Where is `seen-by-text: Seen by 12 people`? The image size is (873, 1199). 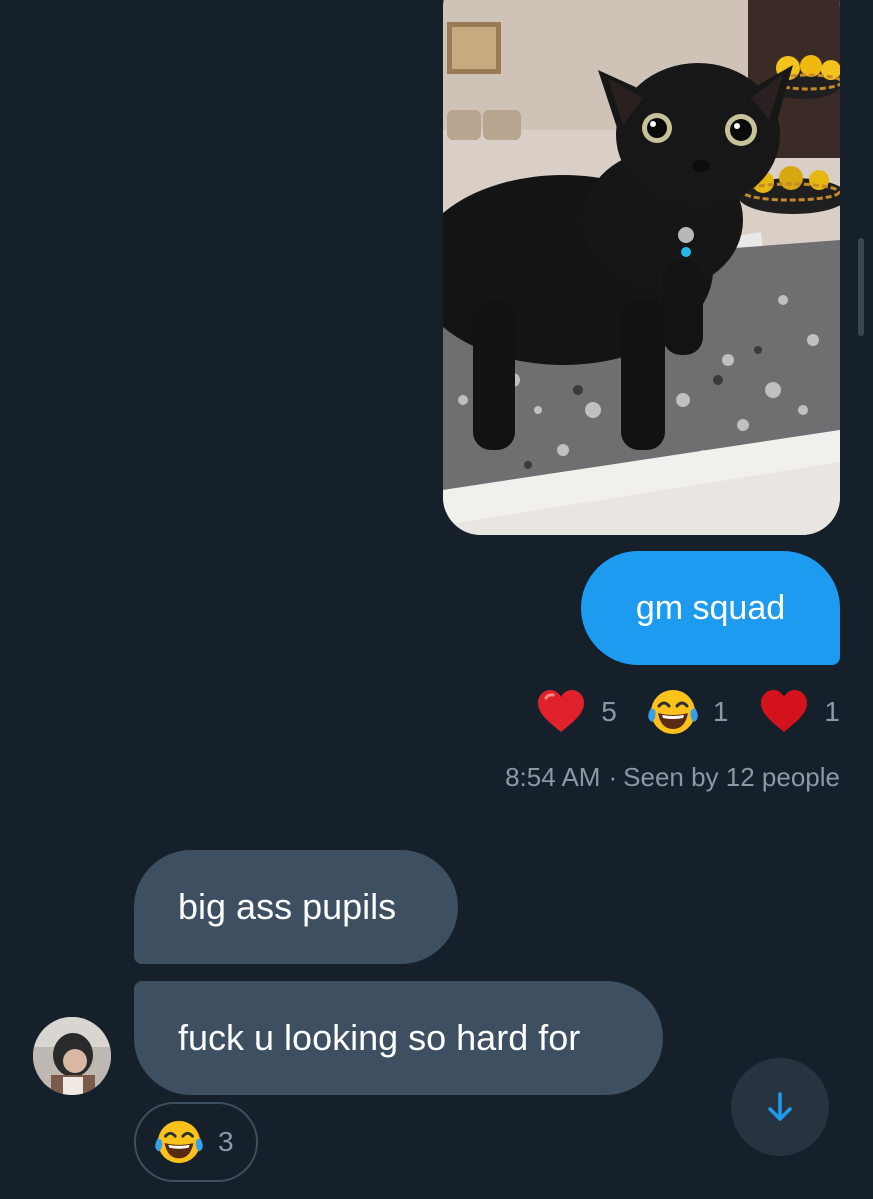
seen-by-text: Seen by 12 people is located at coordinates (731, 777).